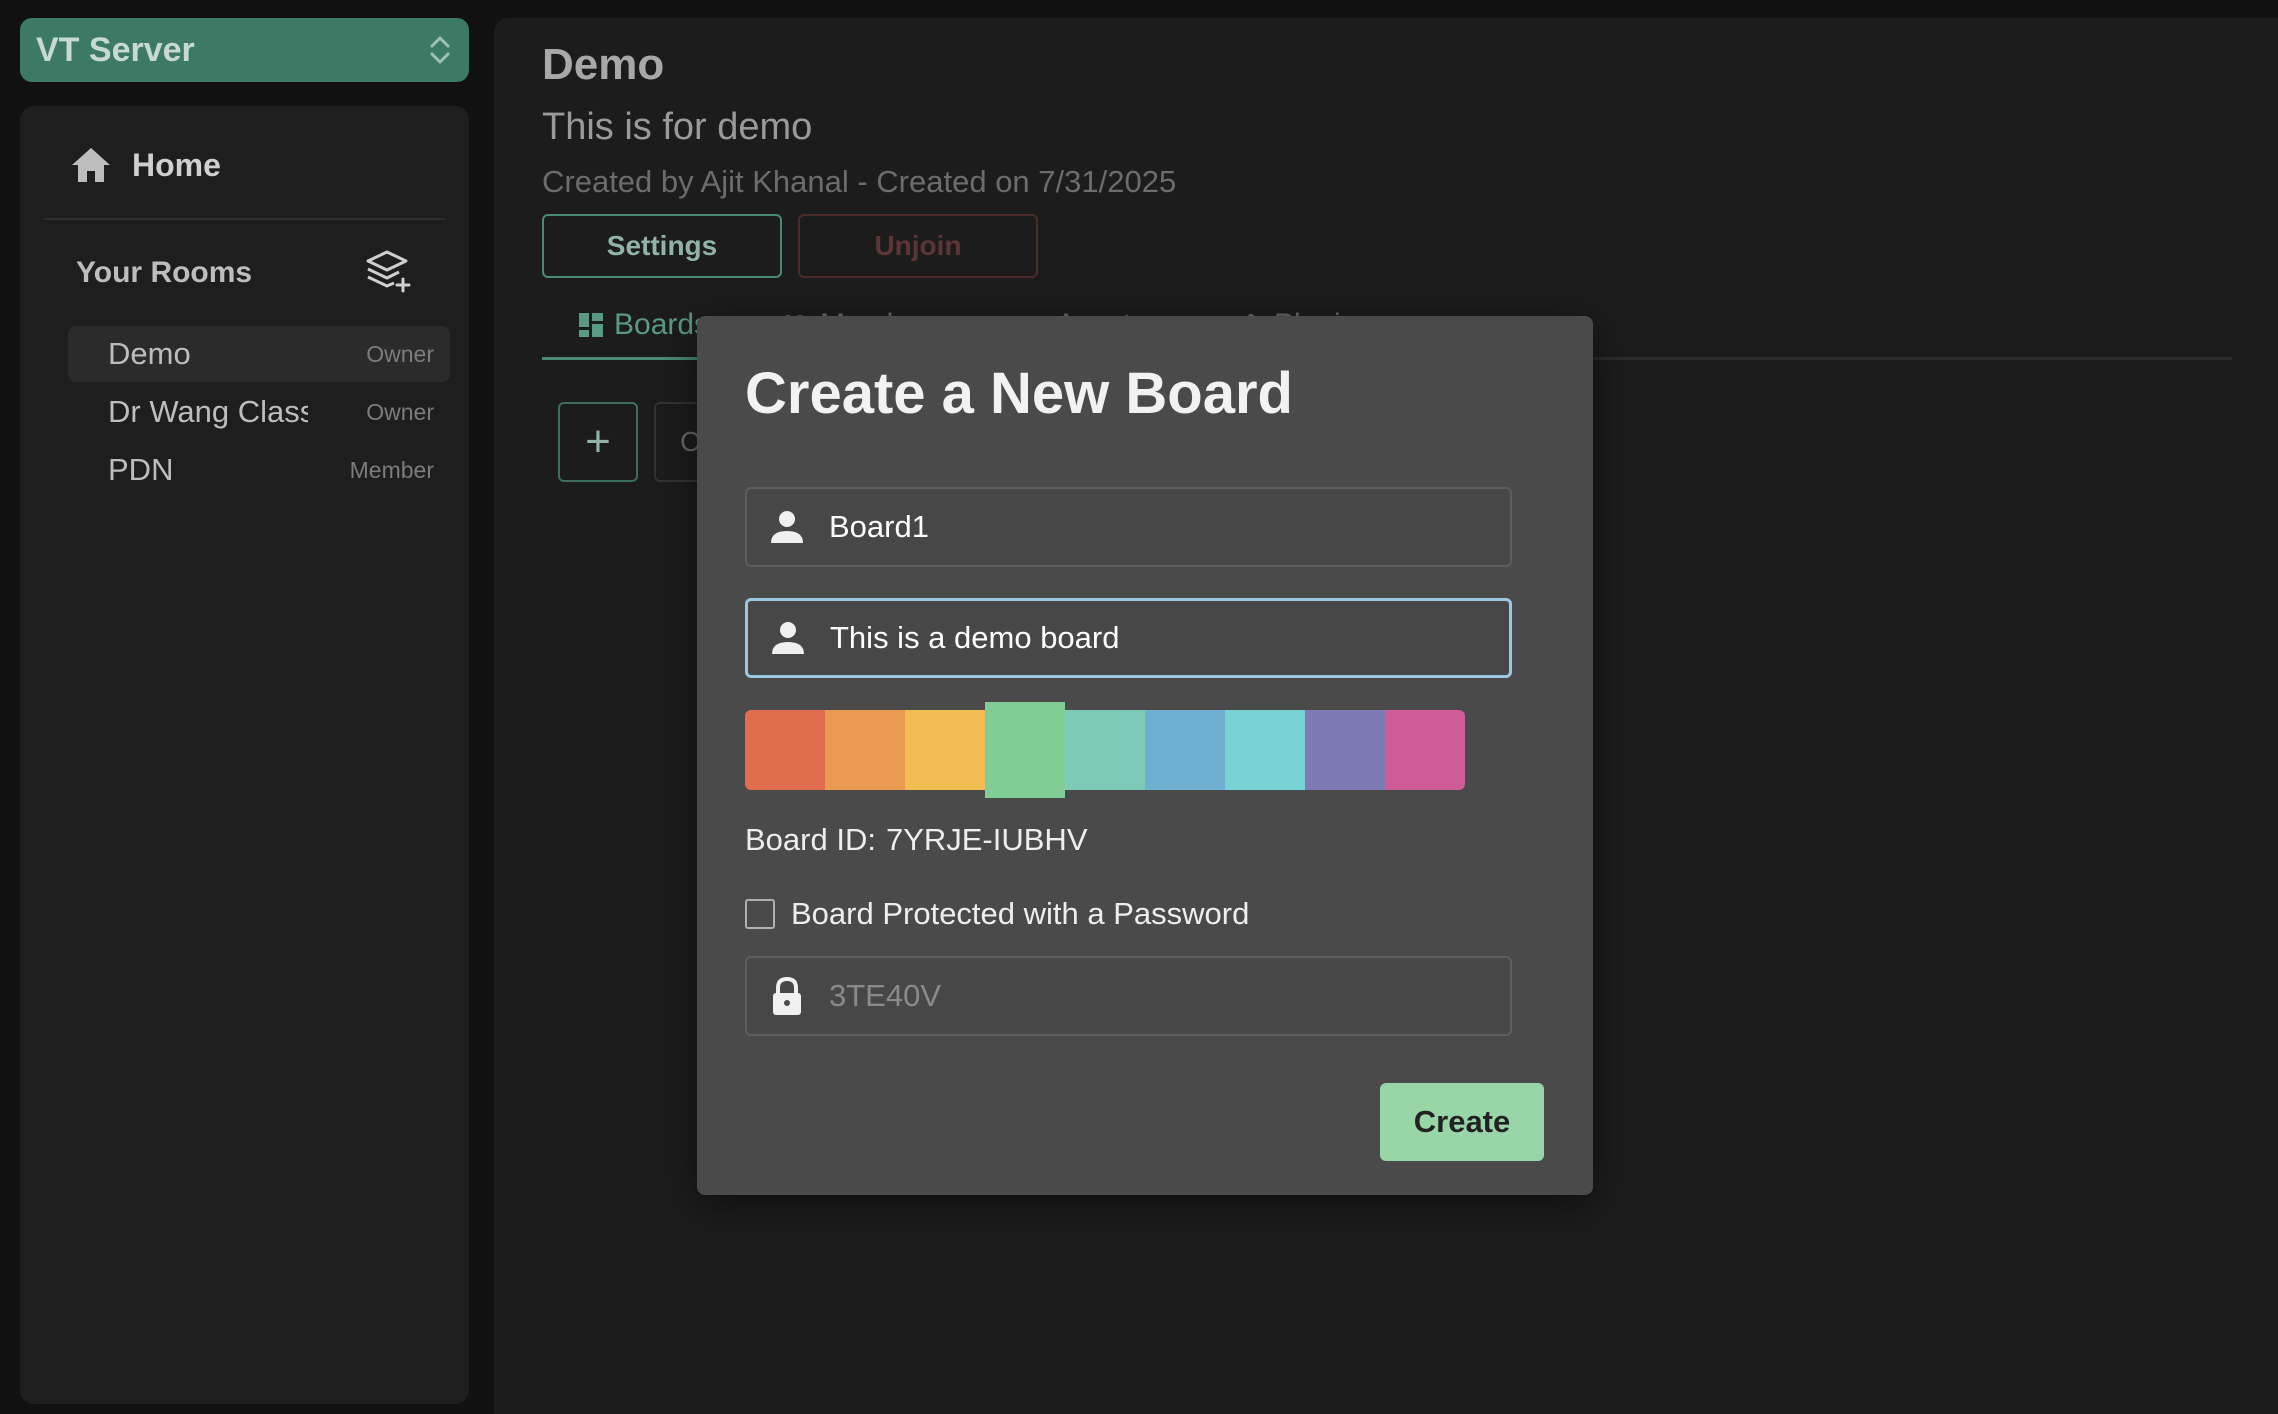 The height and width of the screenshot is (1414, 2278). Describe the element at coordinates (1020, 913) in the screenshot. I see `password-checkbox-label: Board Protected with a Password` at that location.